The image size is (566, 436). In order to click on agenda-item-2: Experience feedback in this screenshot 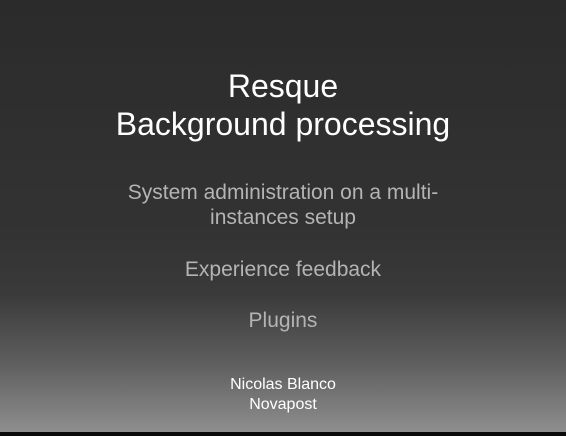, I will do `click(283, 269)`.